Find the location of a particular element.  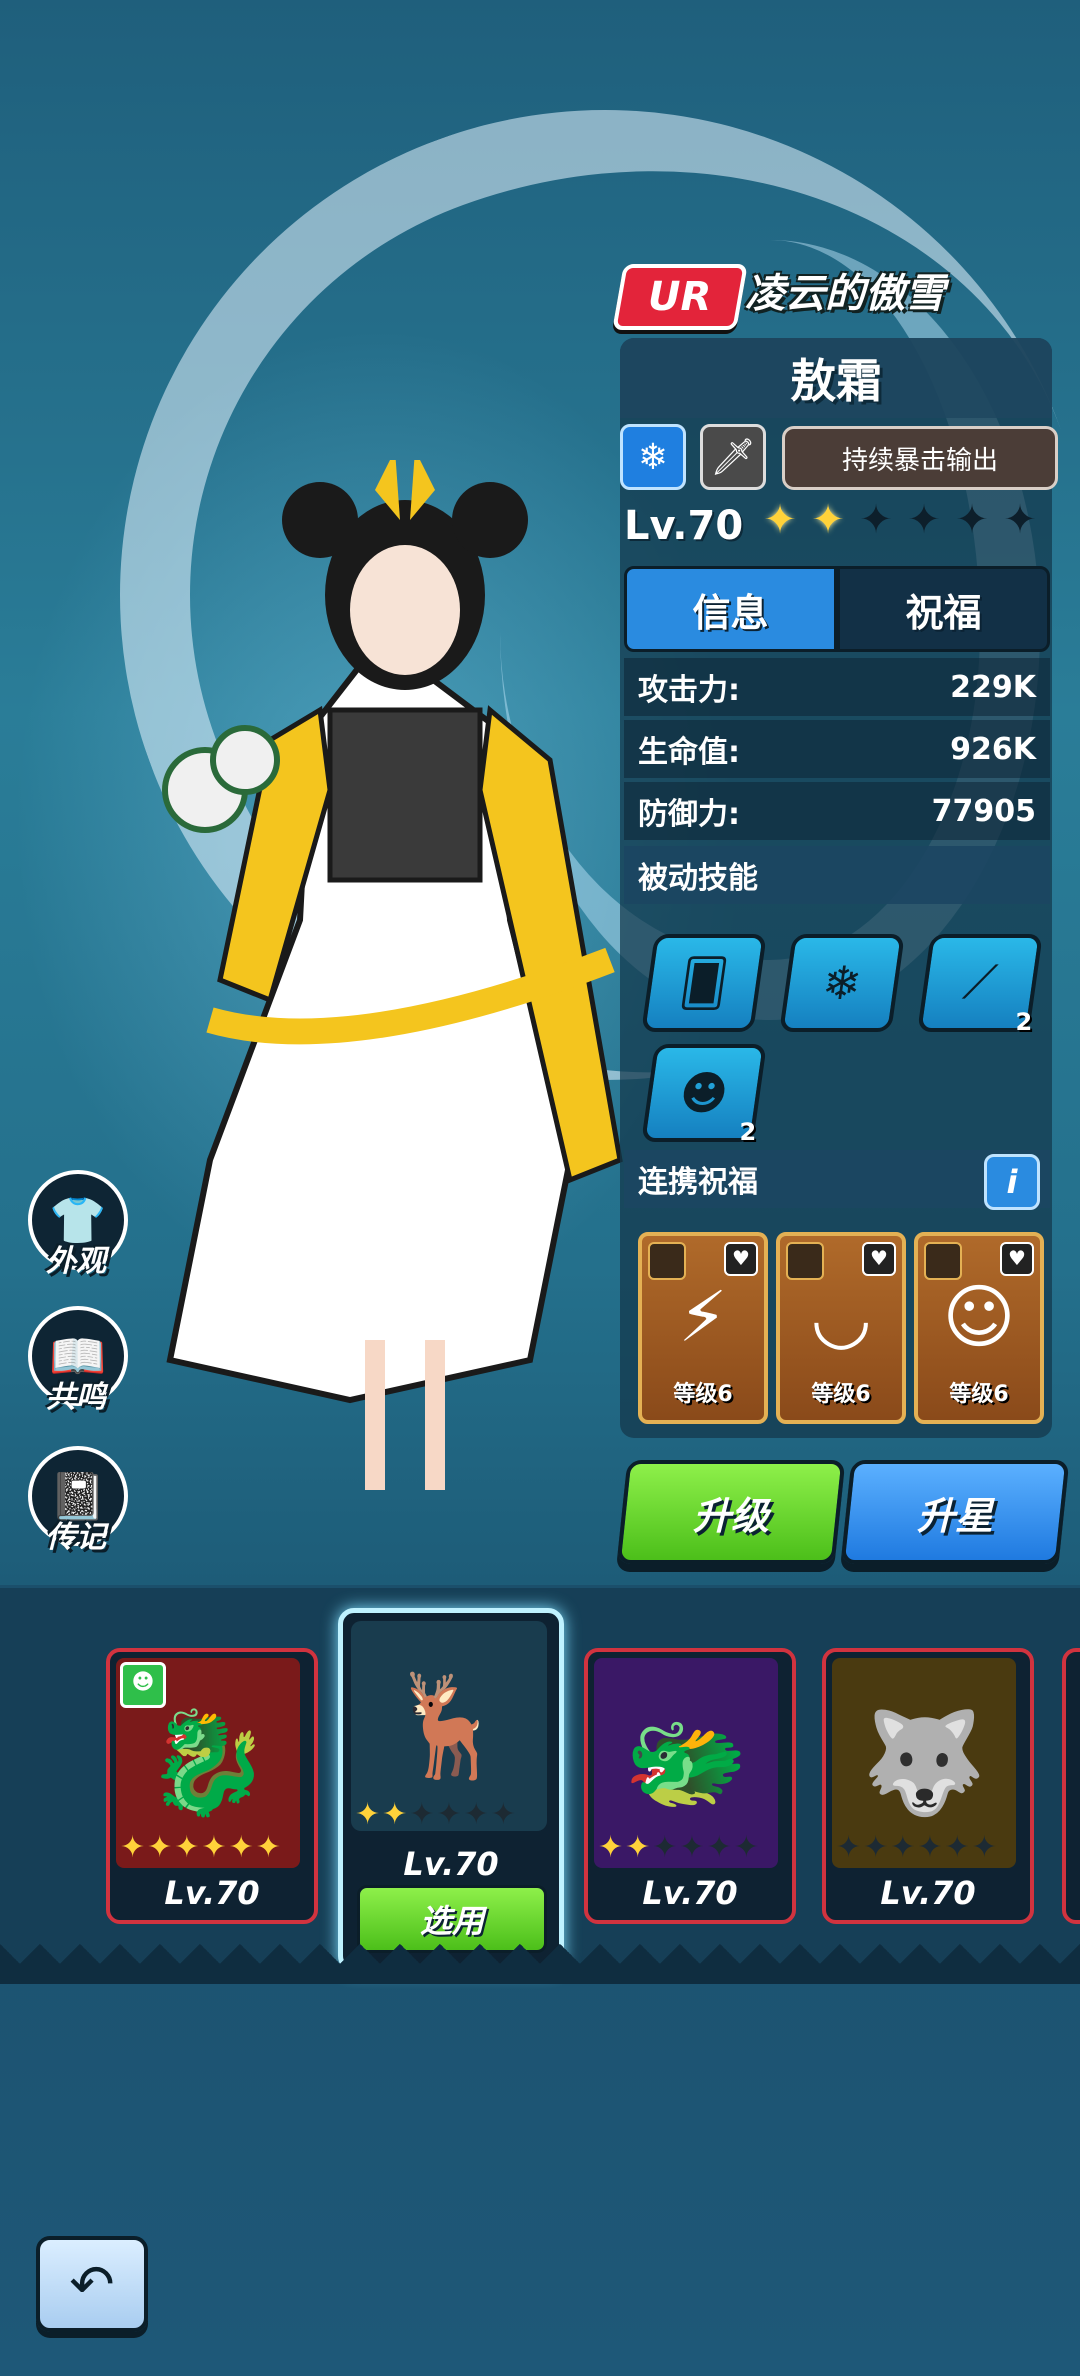

back-button: ↶ is located at coordinates (92, 2284).